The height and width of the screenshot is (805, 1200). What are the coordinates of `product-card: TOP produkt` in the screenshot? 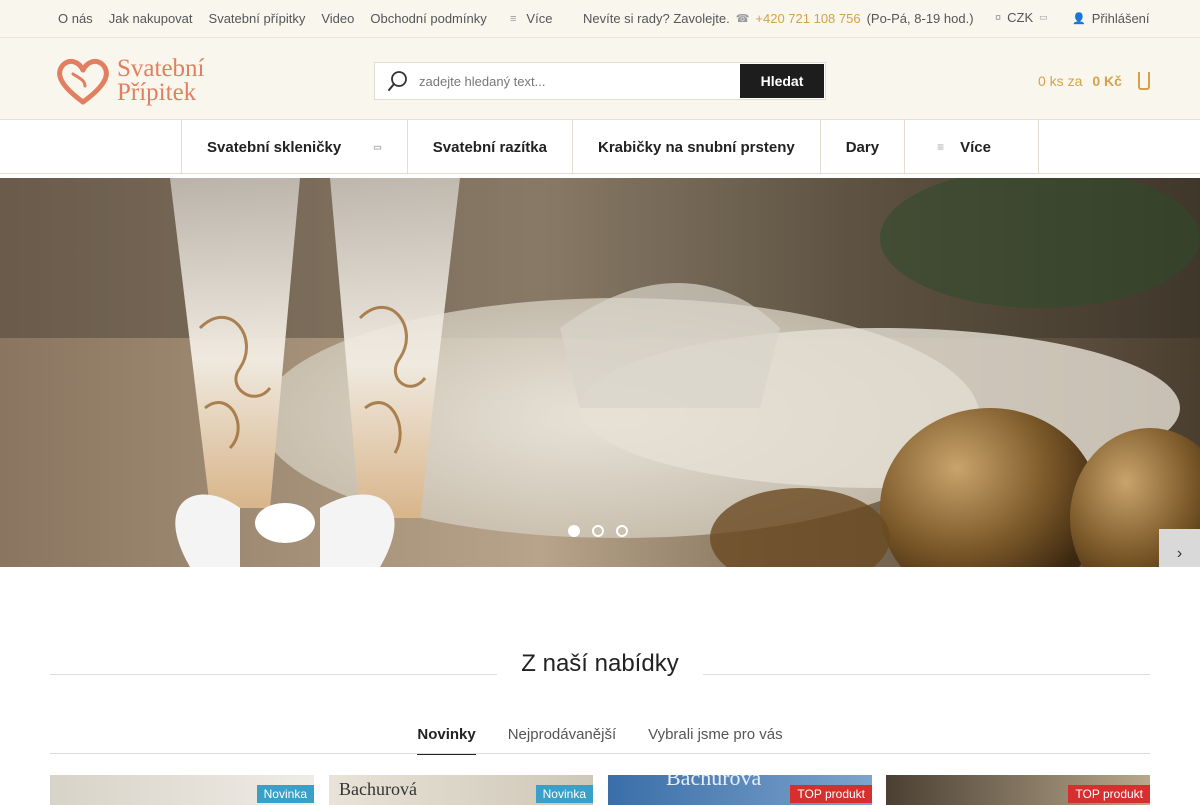 It's located at (1018, 790).